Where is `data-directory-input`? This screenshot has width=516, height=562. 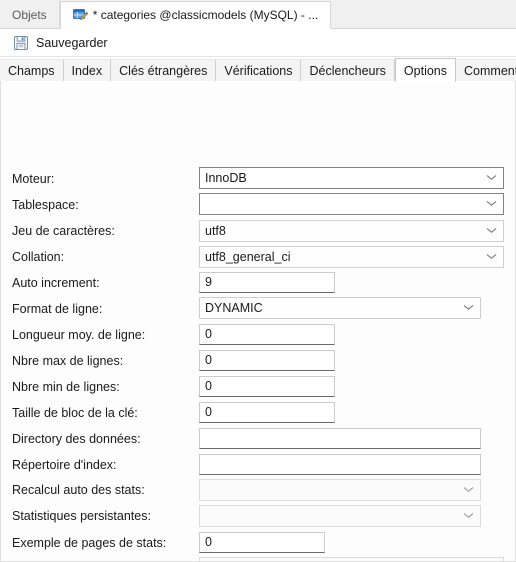 data-directory-input is located at coordinates (340, 438).